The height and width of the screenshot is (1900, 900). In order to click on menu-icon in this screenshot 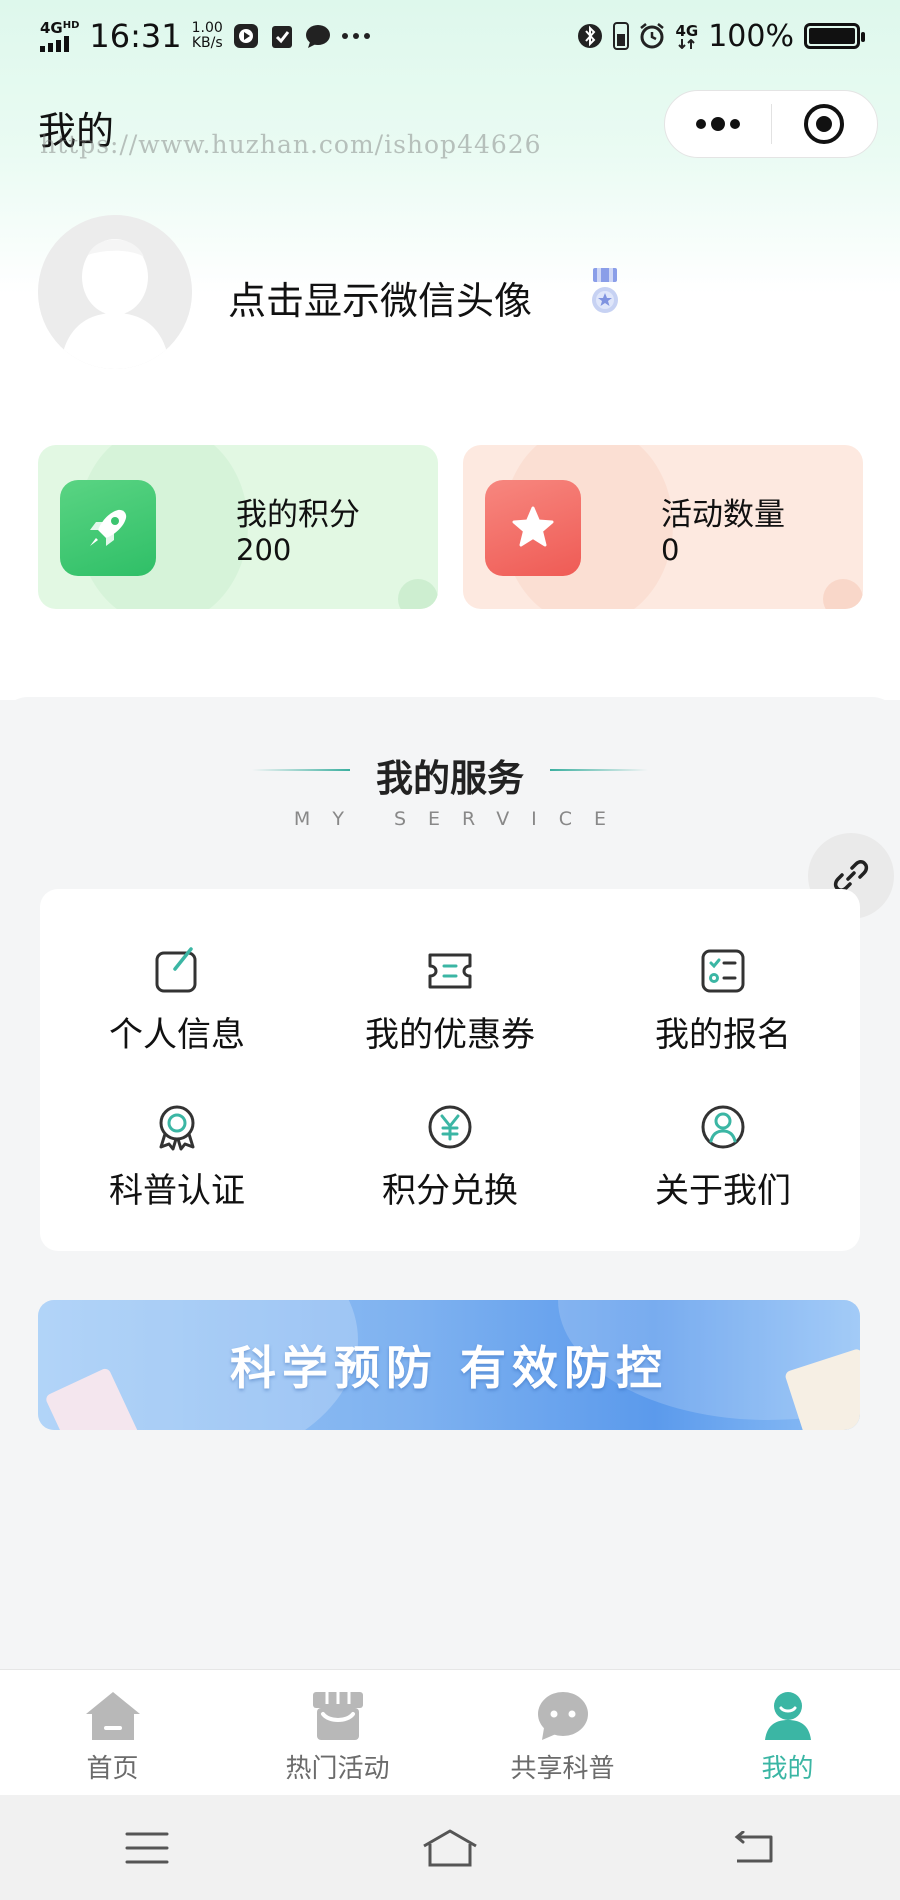, I will do `click(147, 1848)`.